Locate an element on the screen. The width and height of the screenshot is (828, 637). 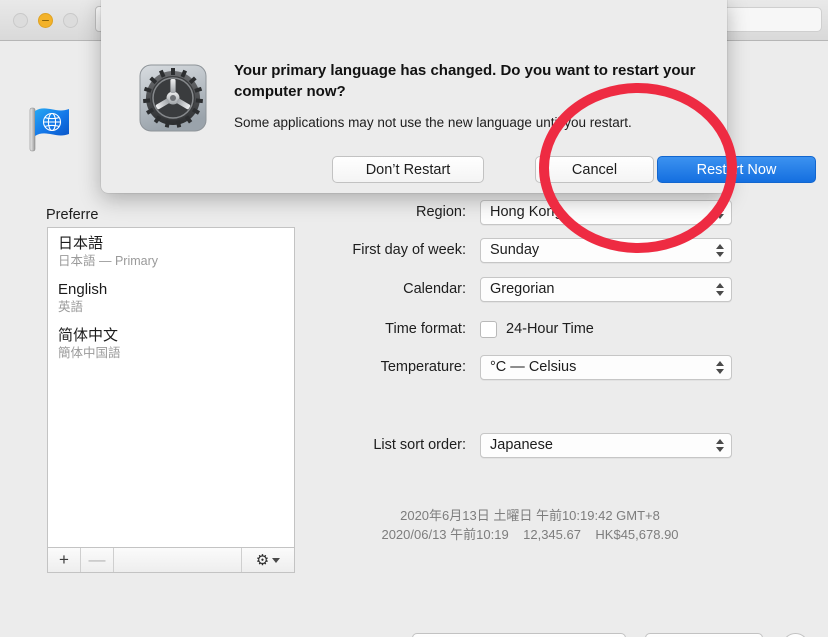
time-format-checkbox-group: 24-Hour Time is located at coordinates (537, 329).